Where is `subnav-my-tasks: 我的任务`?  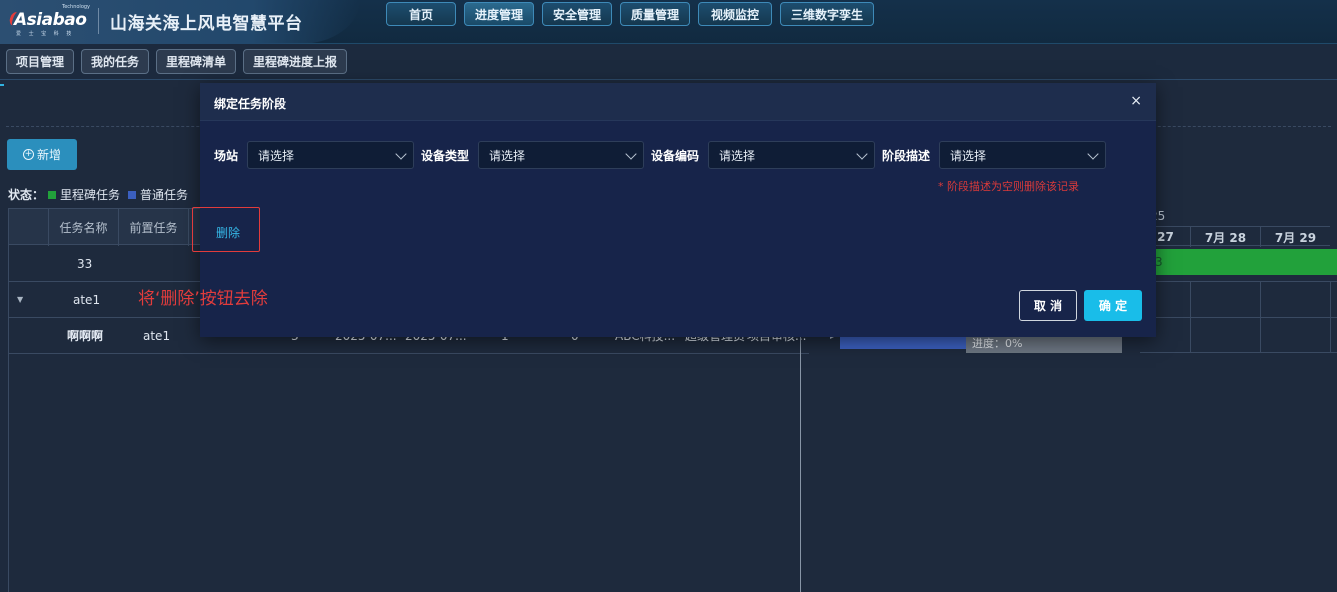
subnav-my-tasks: 我的任务 is located at coordinates (115, 61).